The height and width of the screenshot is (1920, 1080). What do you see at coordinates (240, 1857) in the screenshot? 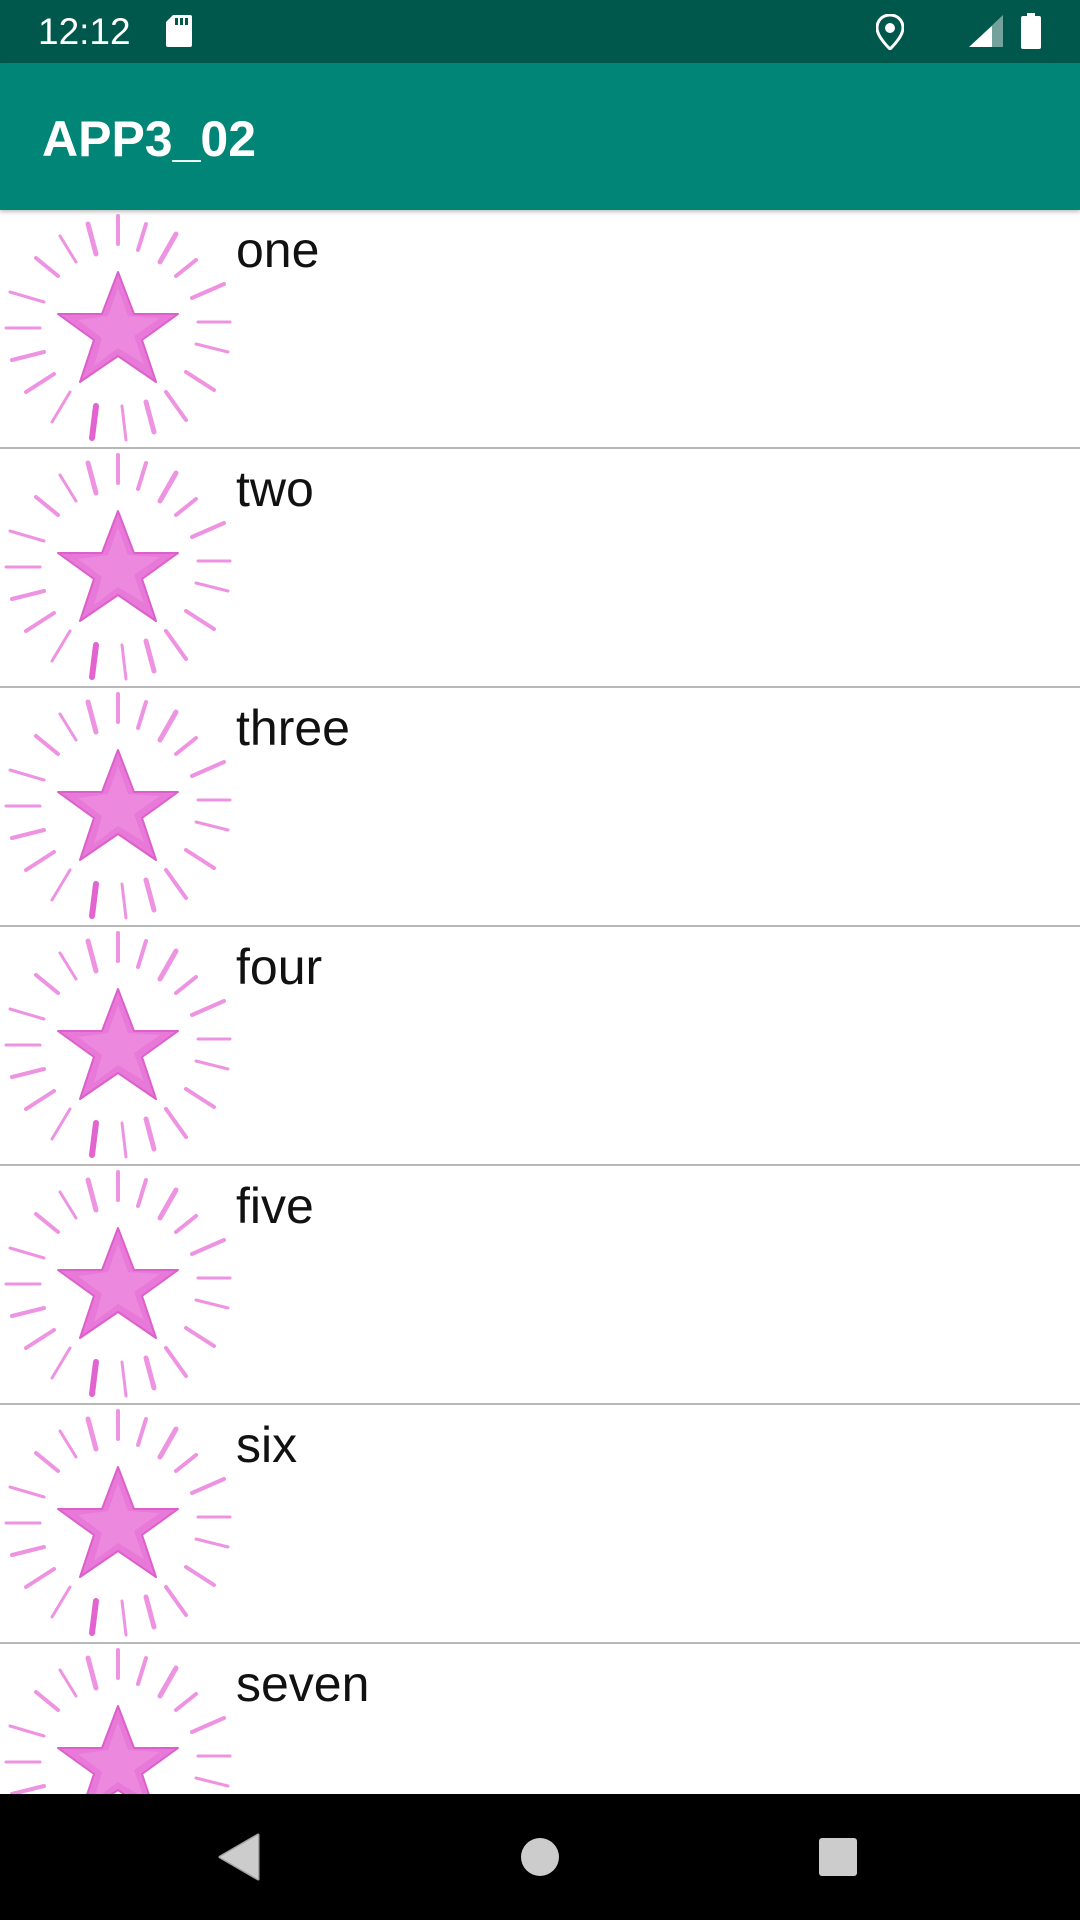
I see `back-icon` at bounding box center [240, 1857].